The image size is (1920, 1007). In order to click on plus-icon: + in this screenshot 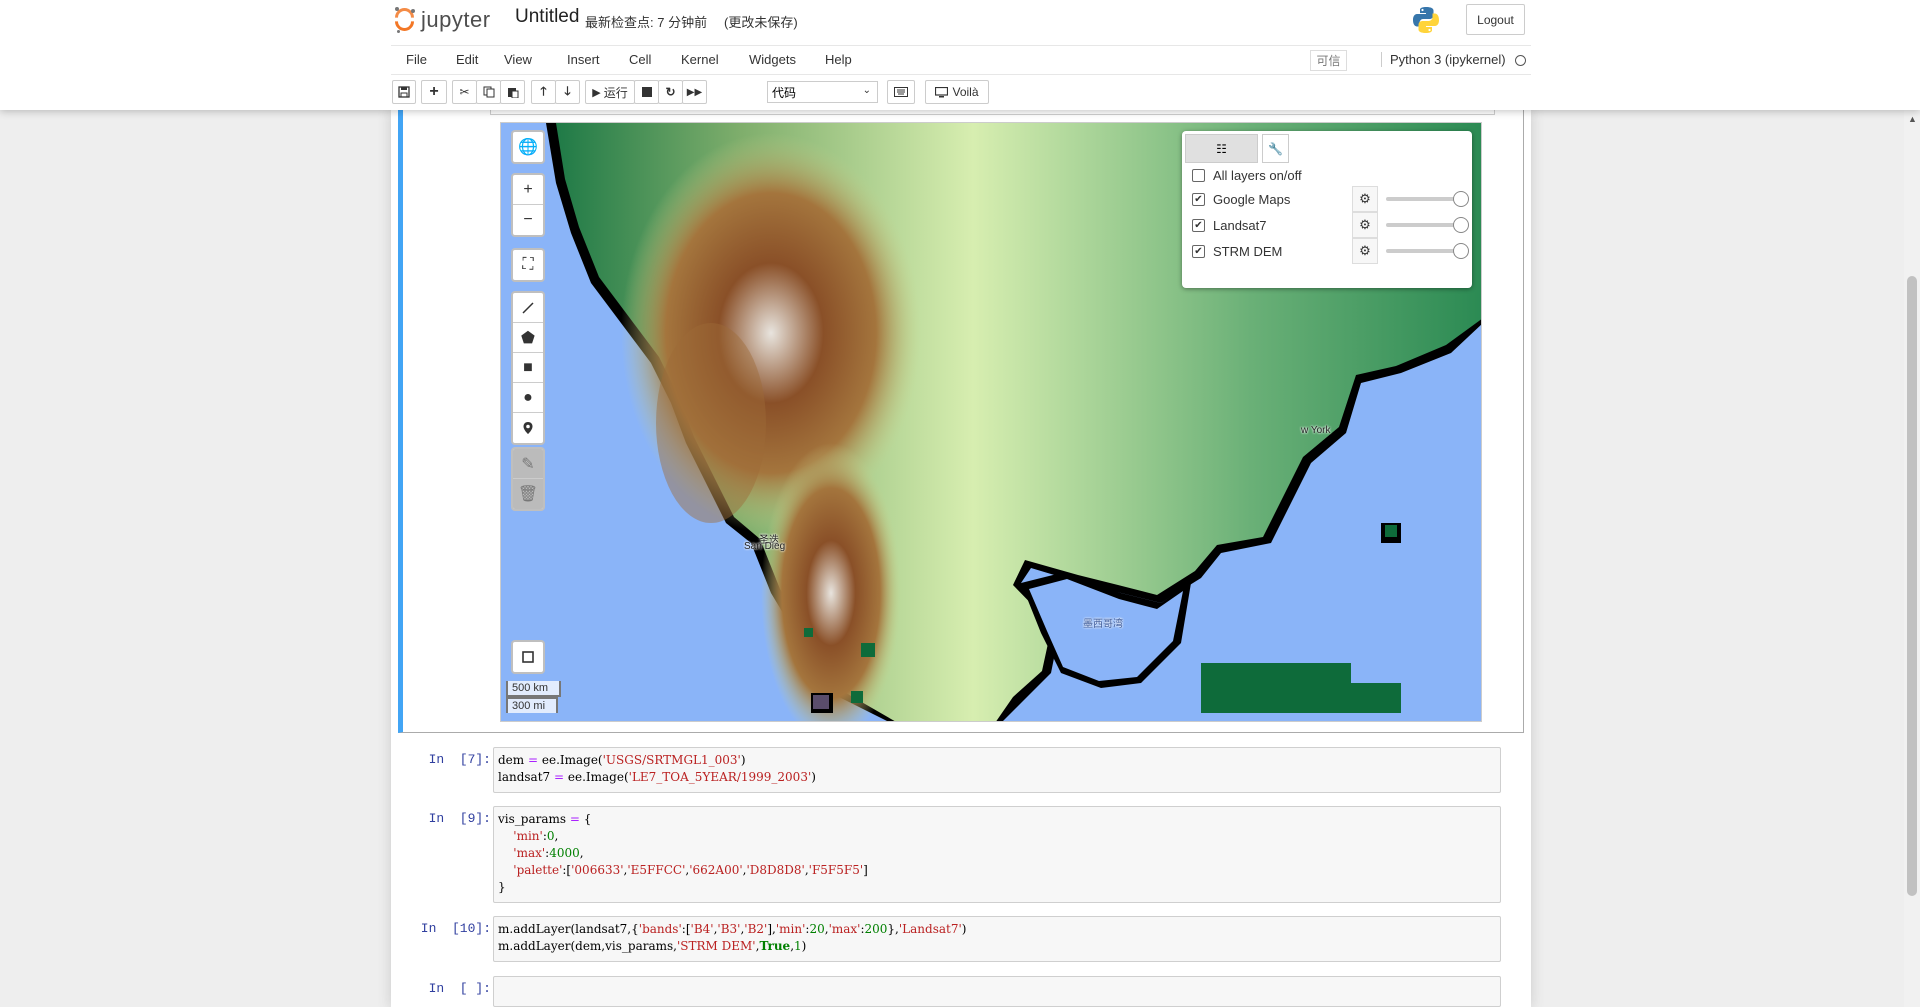, I will do `click(434, 91)`.